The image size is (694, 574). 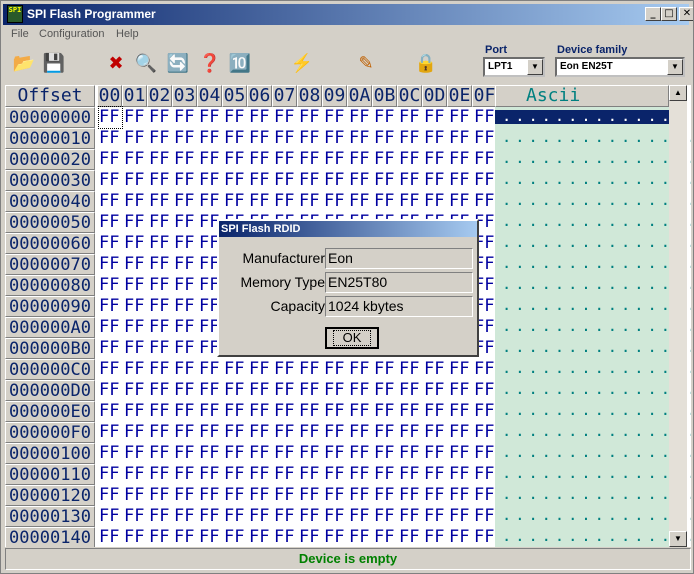 What do you see at coordinates (678, 316) in the screenshot?
I see `vertical-scrollbar: ▲ ▼` at bounding box center [678, 316].